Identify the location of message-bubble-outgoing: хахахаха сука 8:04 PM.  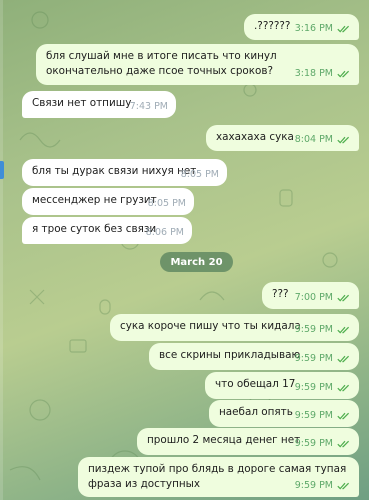
(282, 138).